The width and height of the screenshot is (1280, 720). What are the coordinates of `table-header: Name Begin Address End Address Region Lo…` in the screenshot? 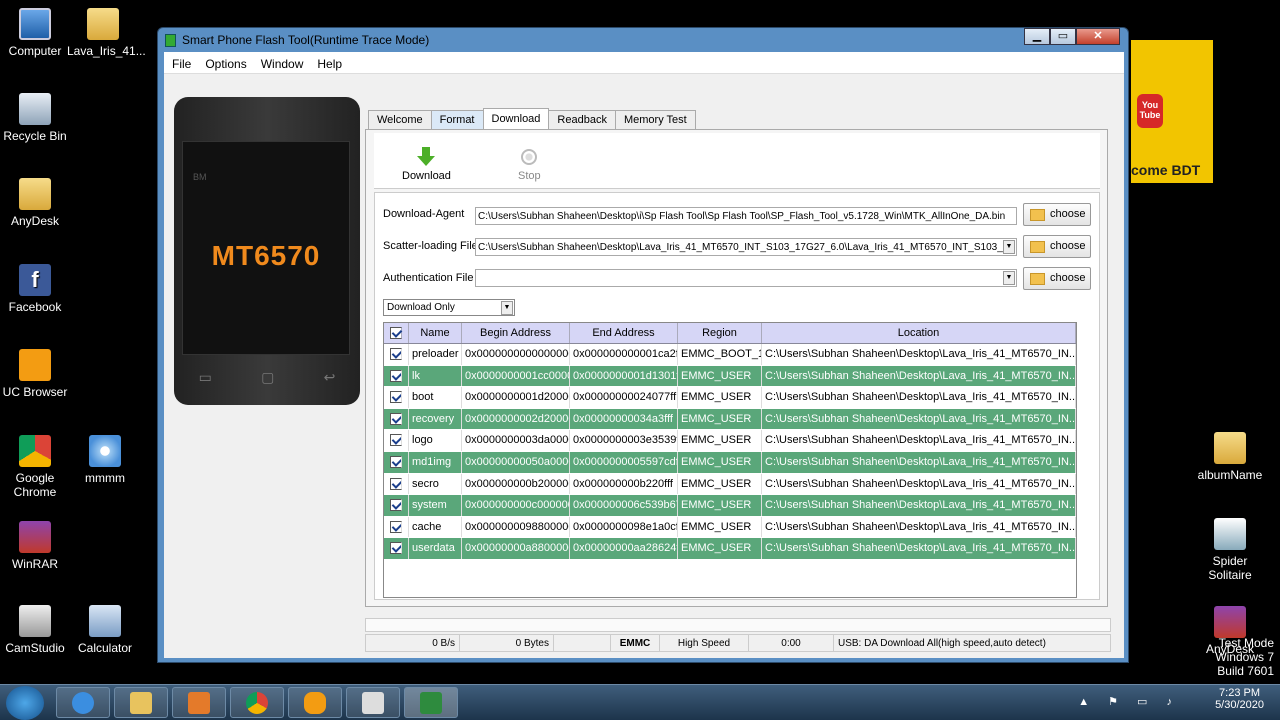 It's located at (730, 333).